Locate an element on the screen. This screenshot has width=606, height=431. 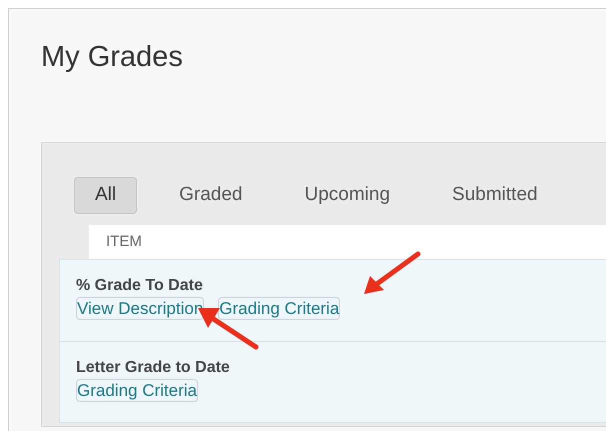
filter-tab: Graded is located at coordinates (210, 195).